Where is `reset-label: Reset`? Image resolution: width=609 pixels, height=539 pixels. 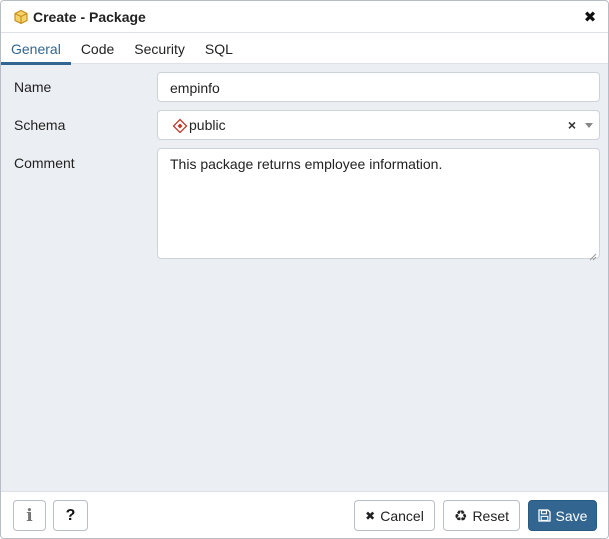 reset-label: Reset is located at coordinates (491, 515).